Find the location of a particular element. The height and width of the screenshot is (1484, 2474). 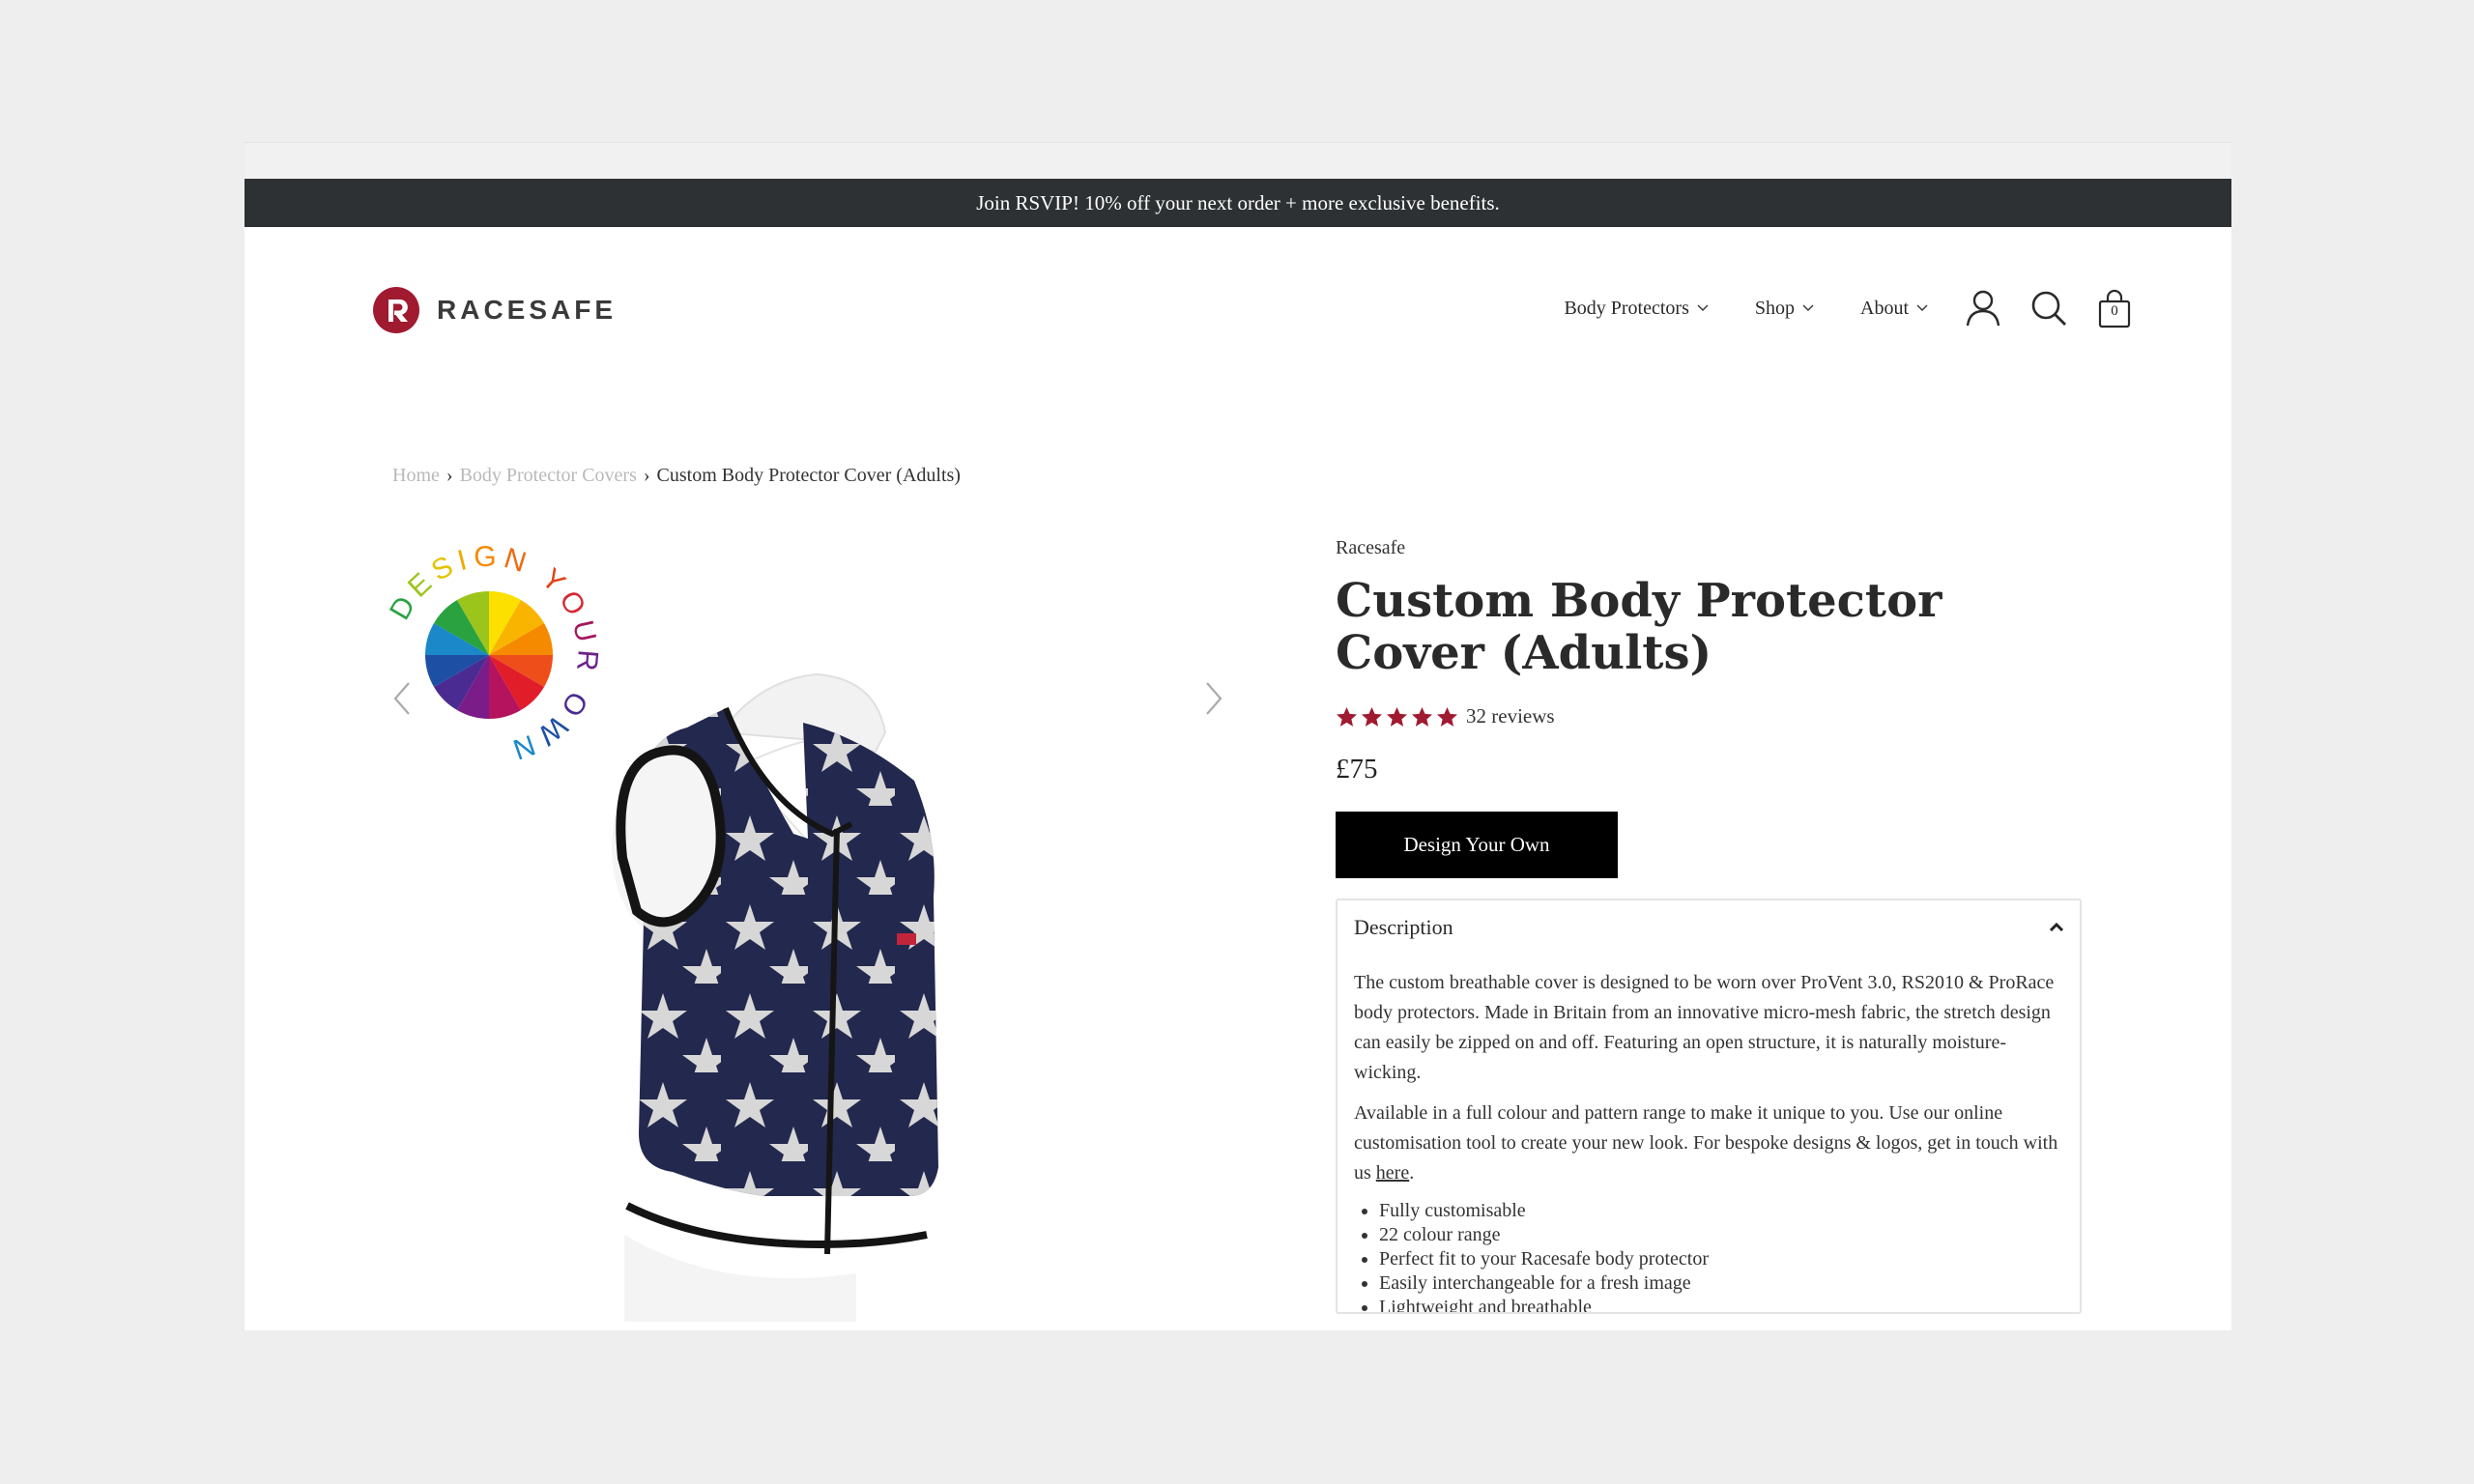

nav-shop: Shop is located at coordinates (1785, 309).